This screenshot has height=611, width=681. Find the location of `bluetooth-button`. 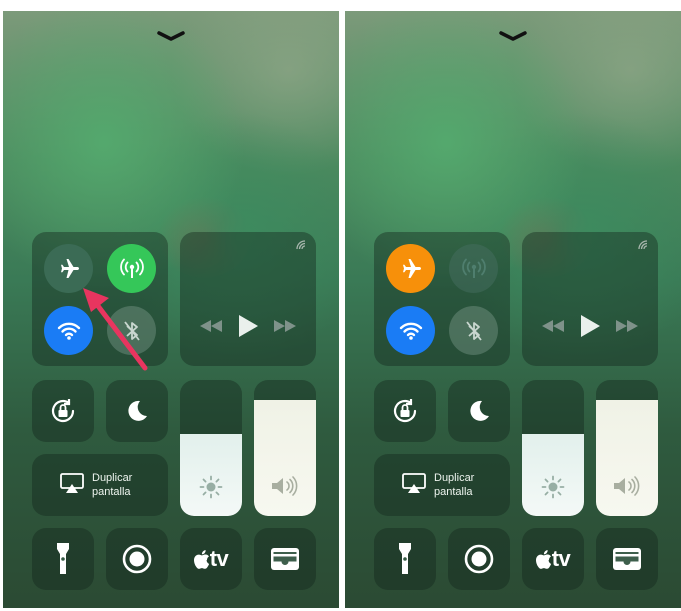

bluetooth-button is located at coordinates (473, 330).